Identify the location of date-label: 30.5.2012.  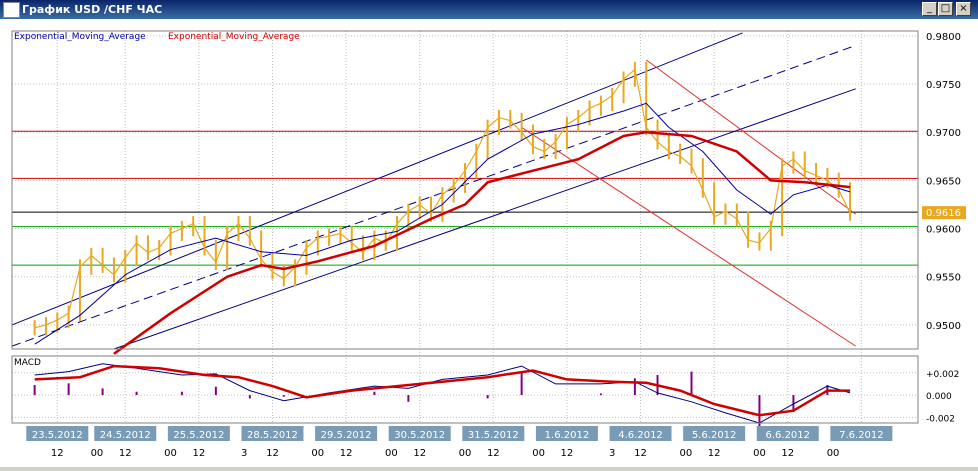
(419, 435).